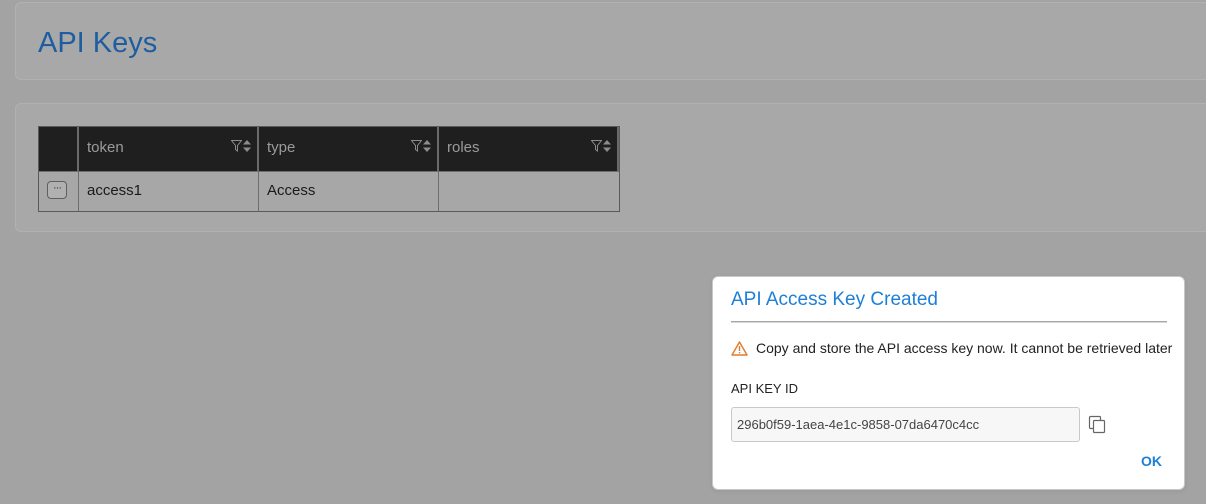 The image size is (1206, 504). Describe the element at coordinates (949, 322) in the screenshot. I see `dialog-divider` at that location.